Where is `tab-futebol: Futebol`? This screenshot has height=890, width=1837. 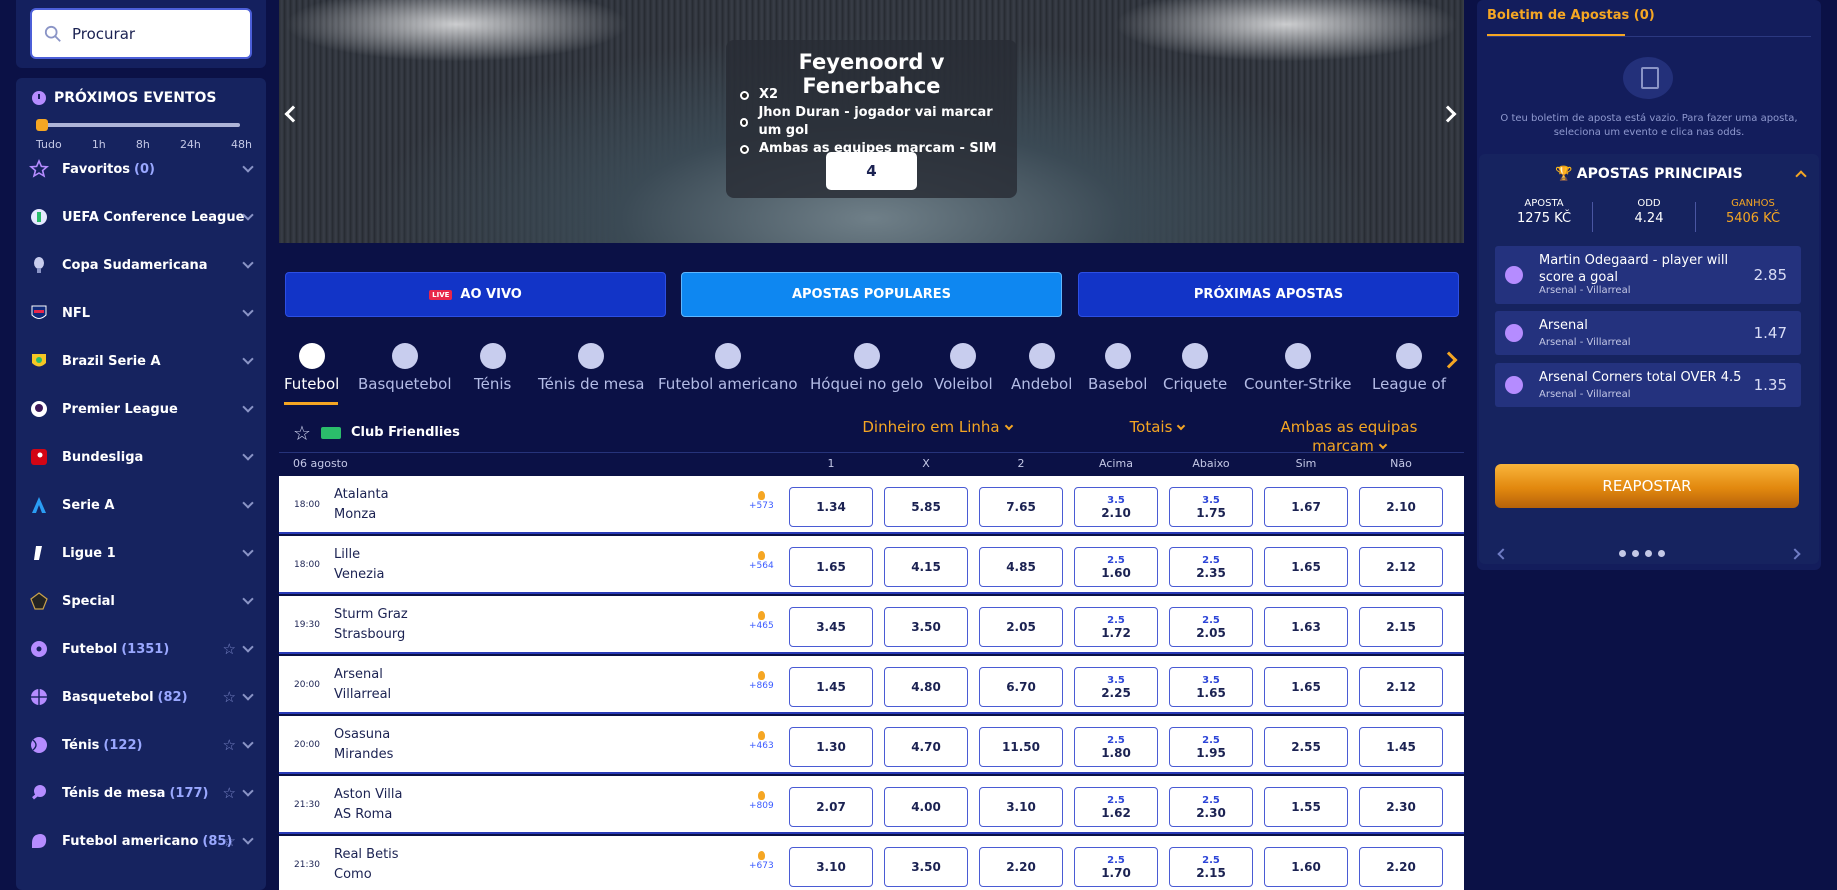 tab-futebol: Futebol is located at coordinates (311, 368).